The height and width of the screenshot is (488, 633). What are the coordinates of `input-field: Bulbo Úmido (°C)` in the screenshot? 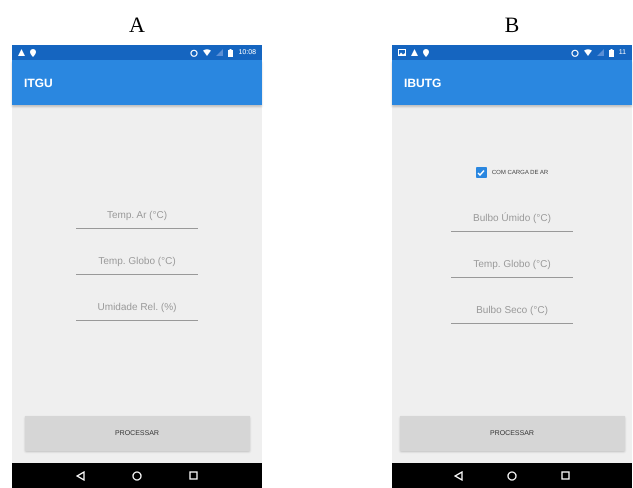 It's located at (512, 220).